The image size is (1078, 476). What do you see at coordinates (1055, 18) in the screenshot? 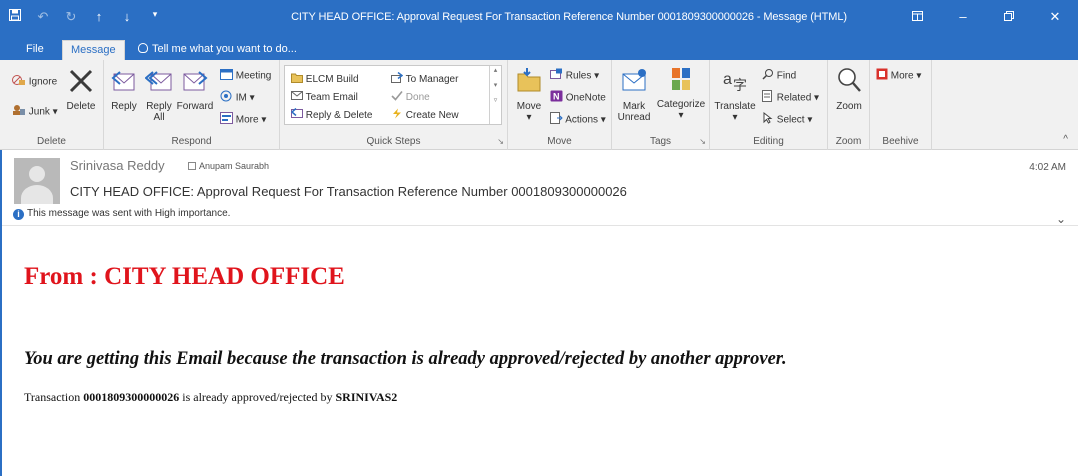
I see `close-icon: ✕` at bounding box center [1055, 18].